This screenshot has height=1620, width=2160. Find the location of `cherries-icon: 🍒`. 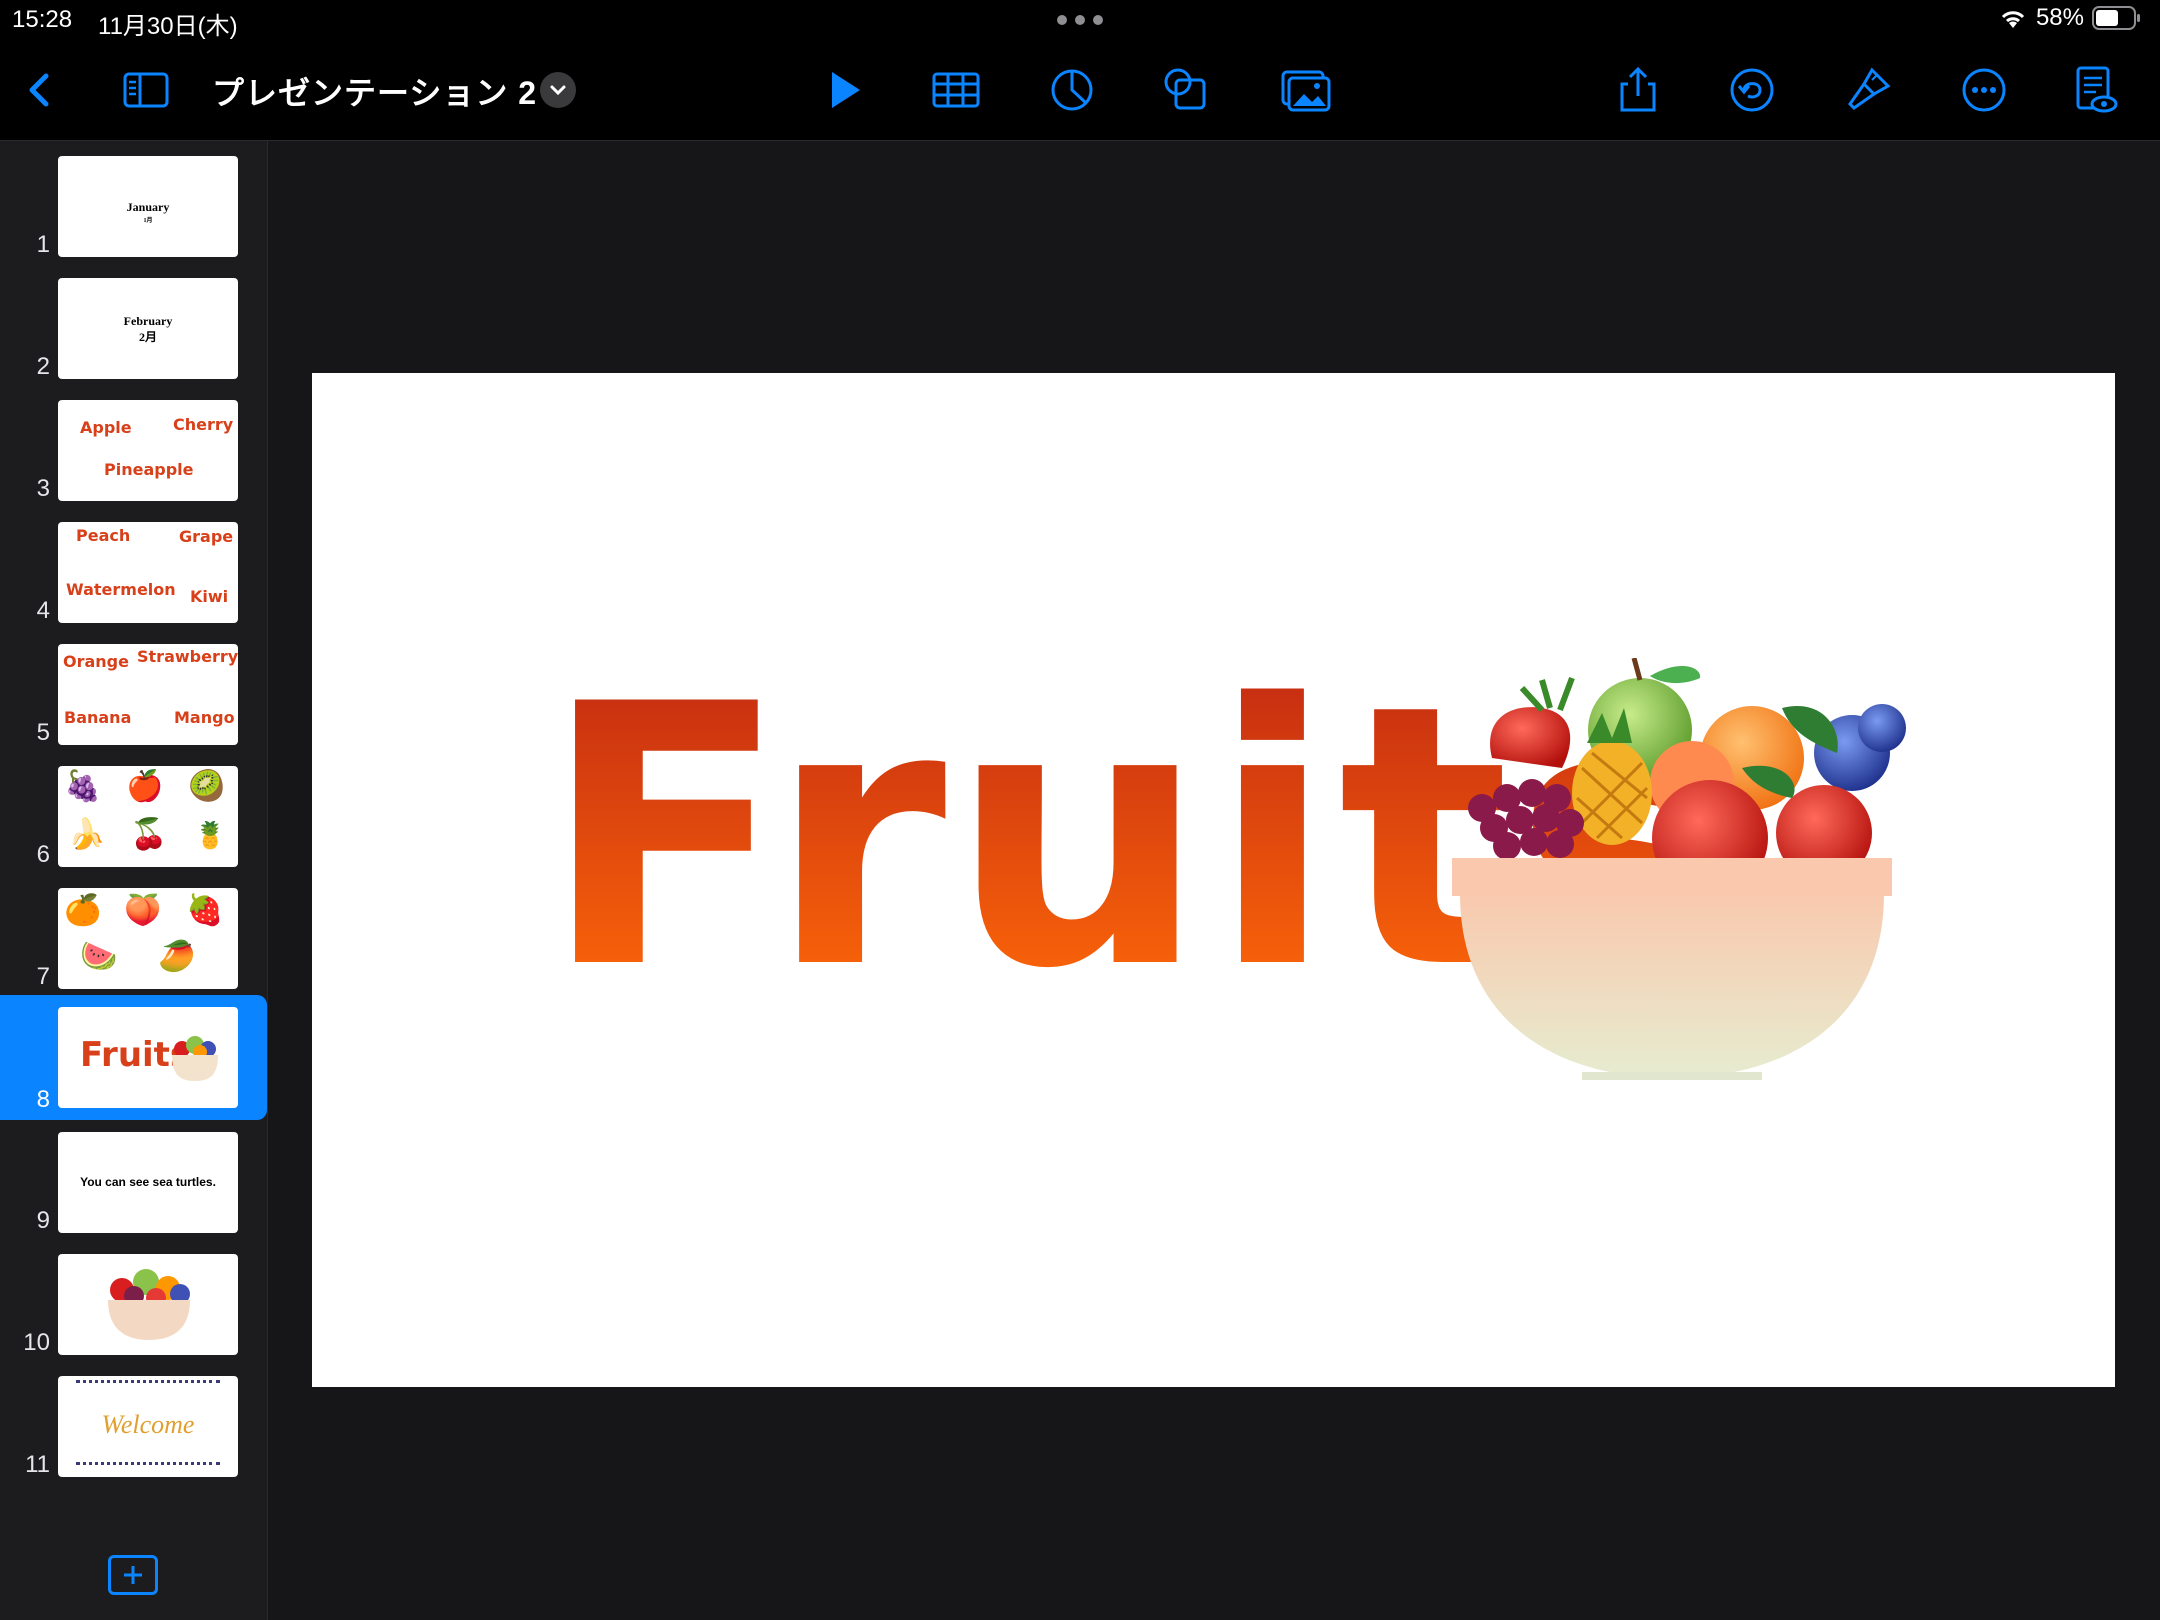

cherries-icon: 🍒 is located at coordinates (149, 834).